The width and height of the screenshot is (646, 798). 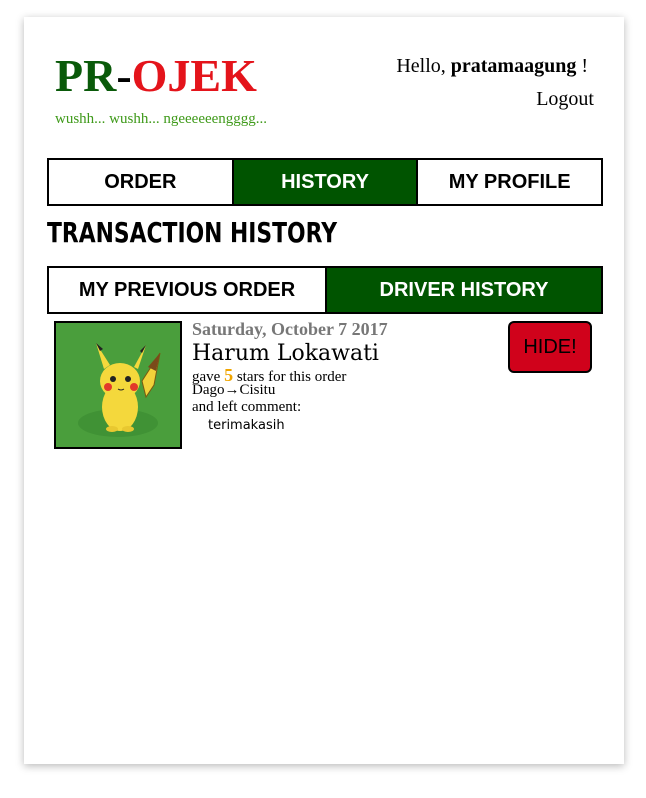 I want to click on hide-button: HIDE!, so click(x=550, y=347).